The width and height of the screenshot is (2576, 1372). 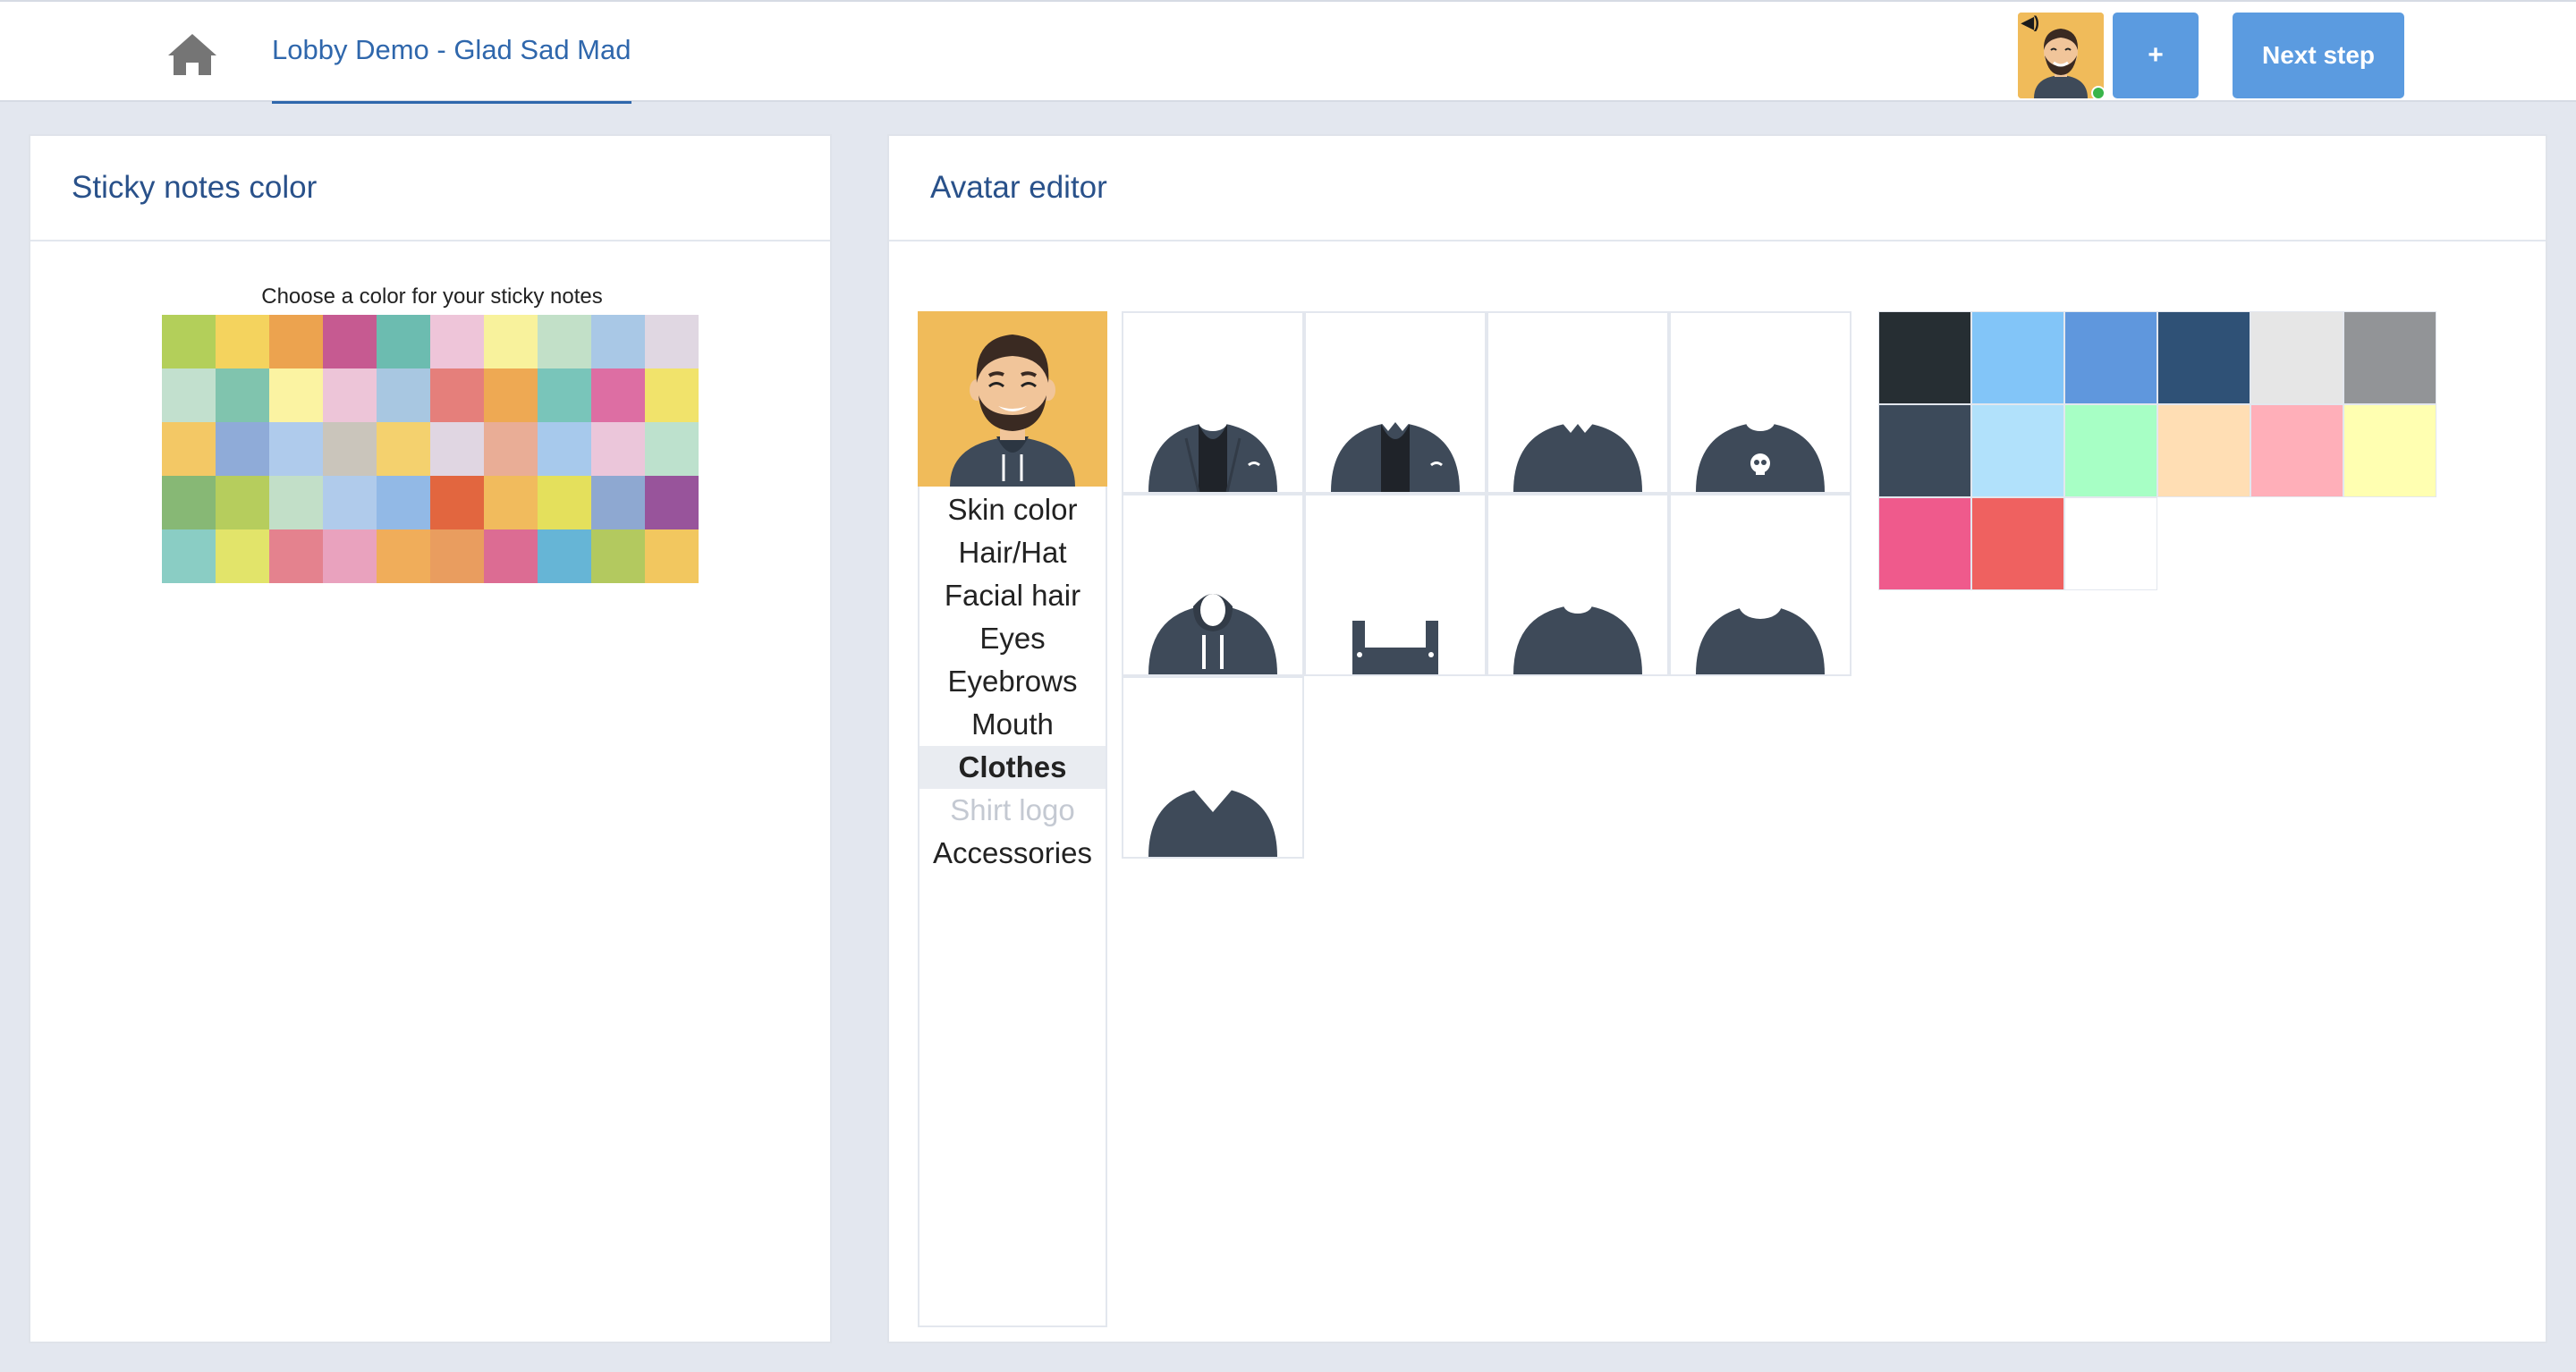 What do you see at coordinates (1578, 585) in the screenshot?
I see `clothes-option-crew-neck` at bounding box center [1578, 585].